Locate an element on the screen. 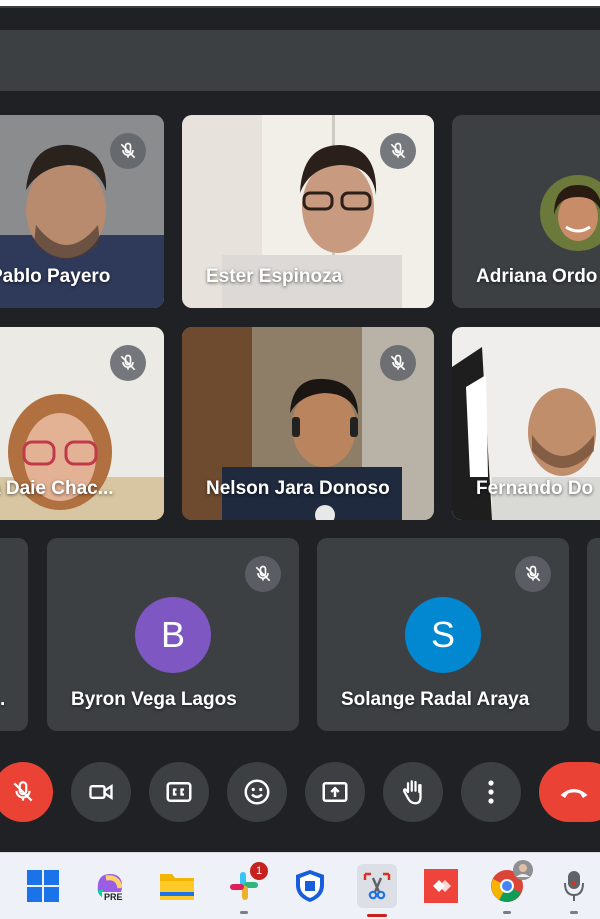  presentation-banner is located at coordinates (300, 60).